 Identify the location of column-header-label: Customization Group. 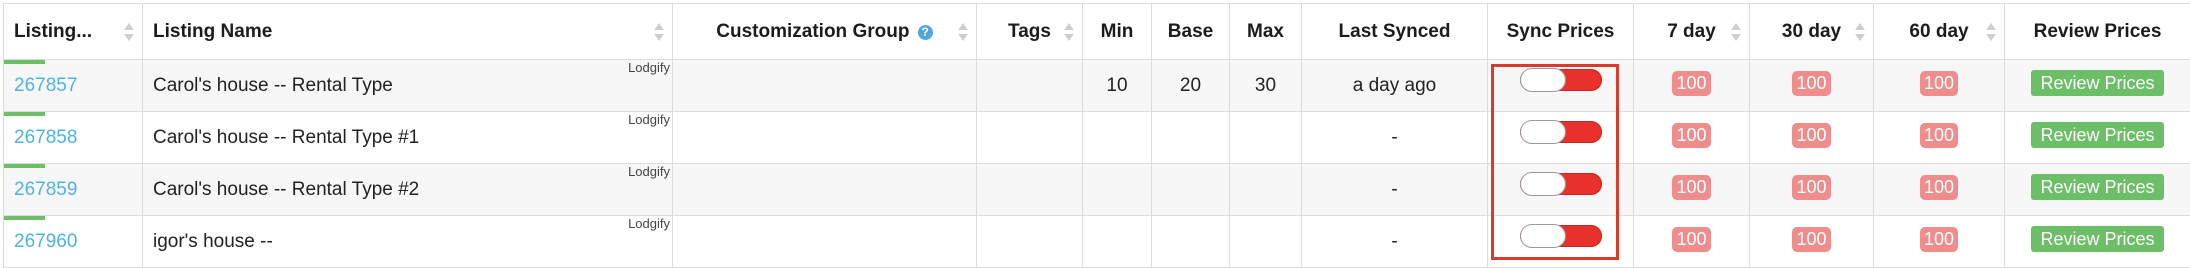
(813, 31).